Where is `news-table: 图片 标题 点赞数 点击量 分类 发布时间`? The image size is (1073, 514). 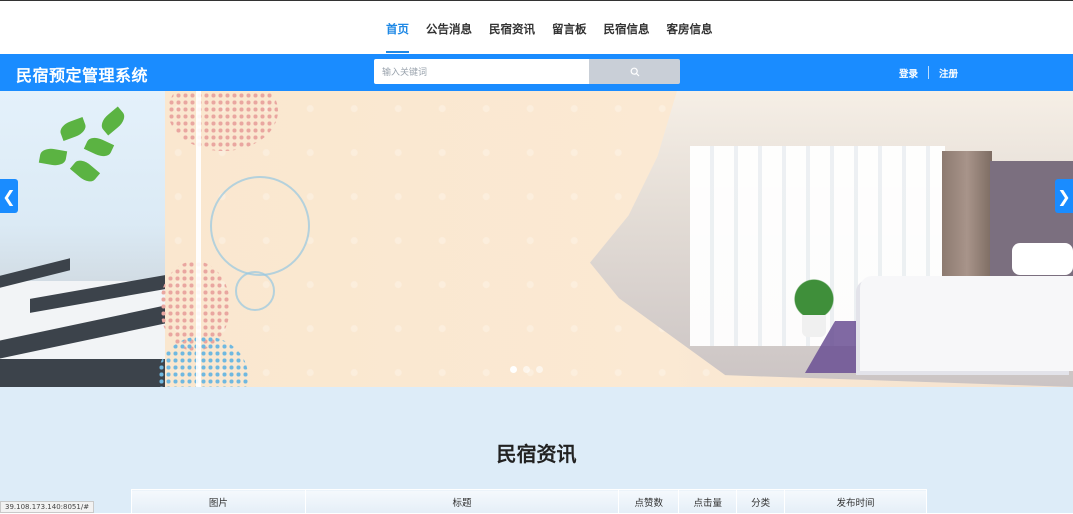 news-table: 图片 标题 点赞数 点击量 分类 发布时间 is located at coordinates (529, 501).